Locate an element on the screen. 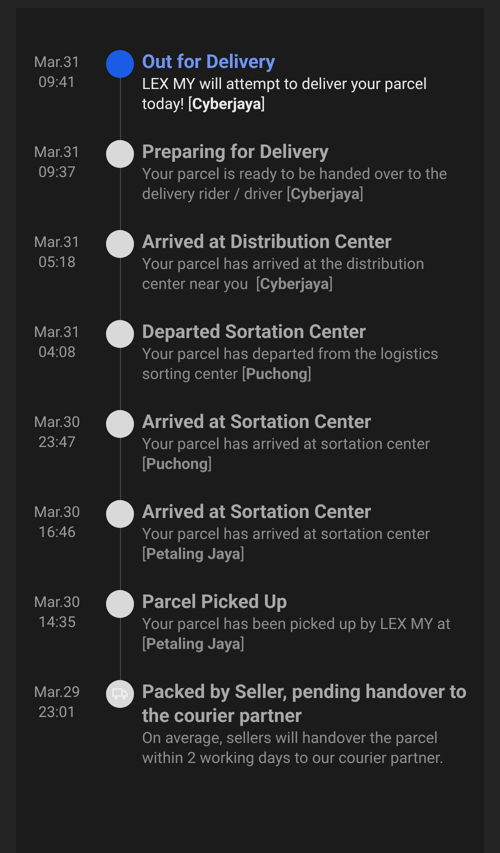 This screenshot has height=853, width=500. event-time: 09:37 is located at coordinates (57, 172).